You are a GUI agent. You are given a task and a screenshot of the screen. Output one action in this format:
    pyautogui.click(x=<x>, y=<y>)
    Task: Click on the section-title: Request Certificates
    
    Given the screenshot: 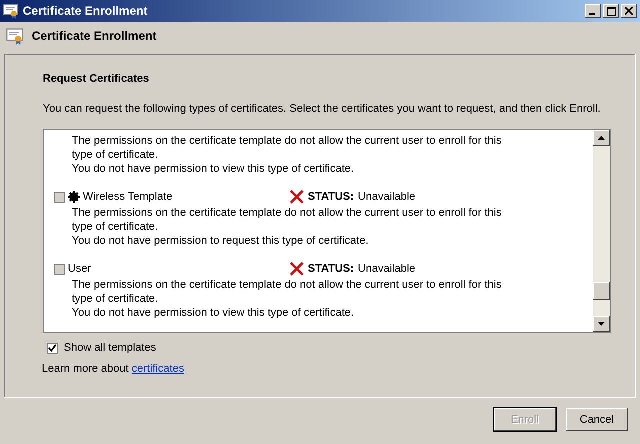 What is the action you would take?
    pyautogui.click(x=96, y=79)
    